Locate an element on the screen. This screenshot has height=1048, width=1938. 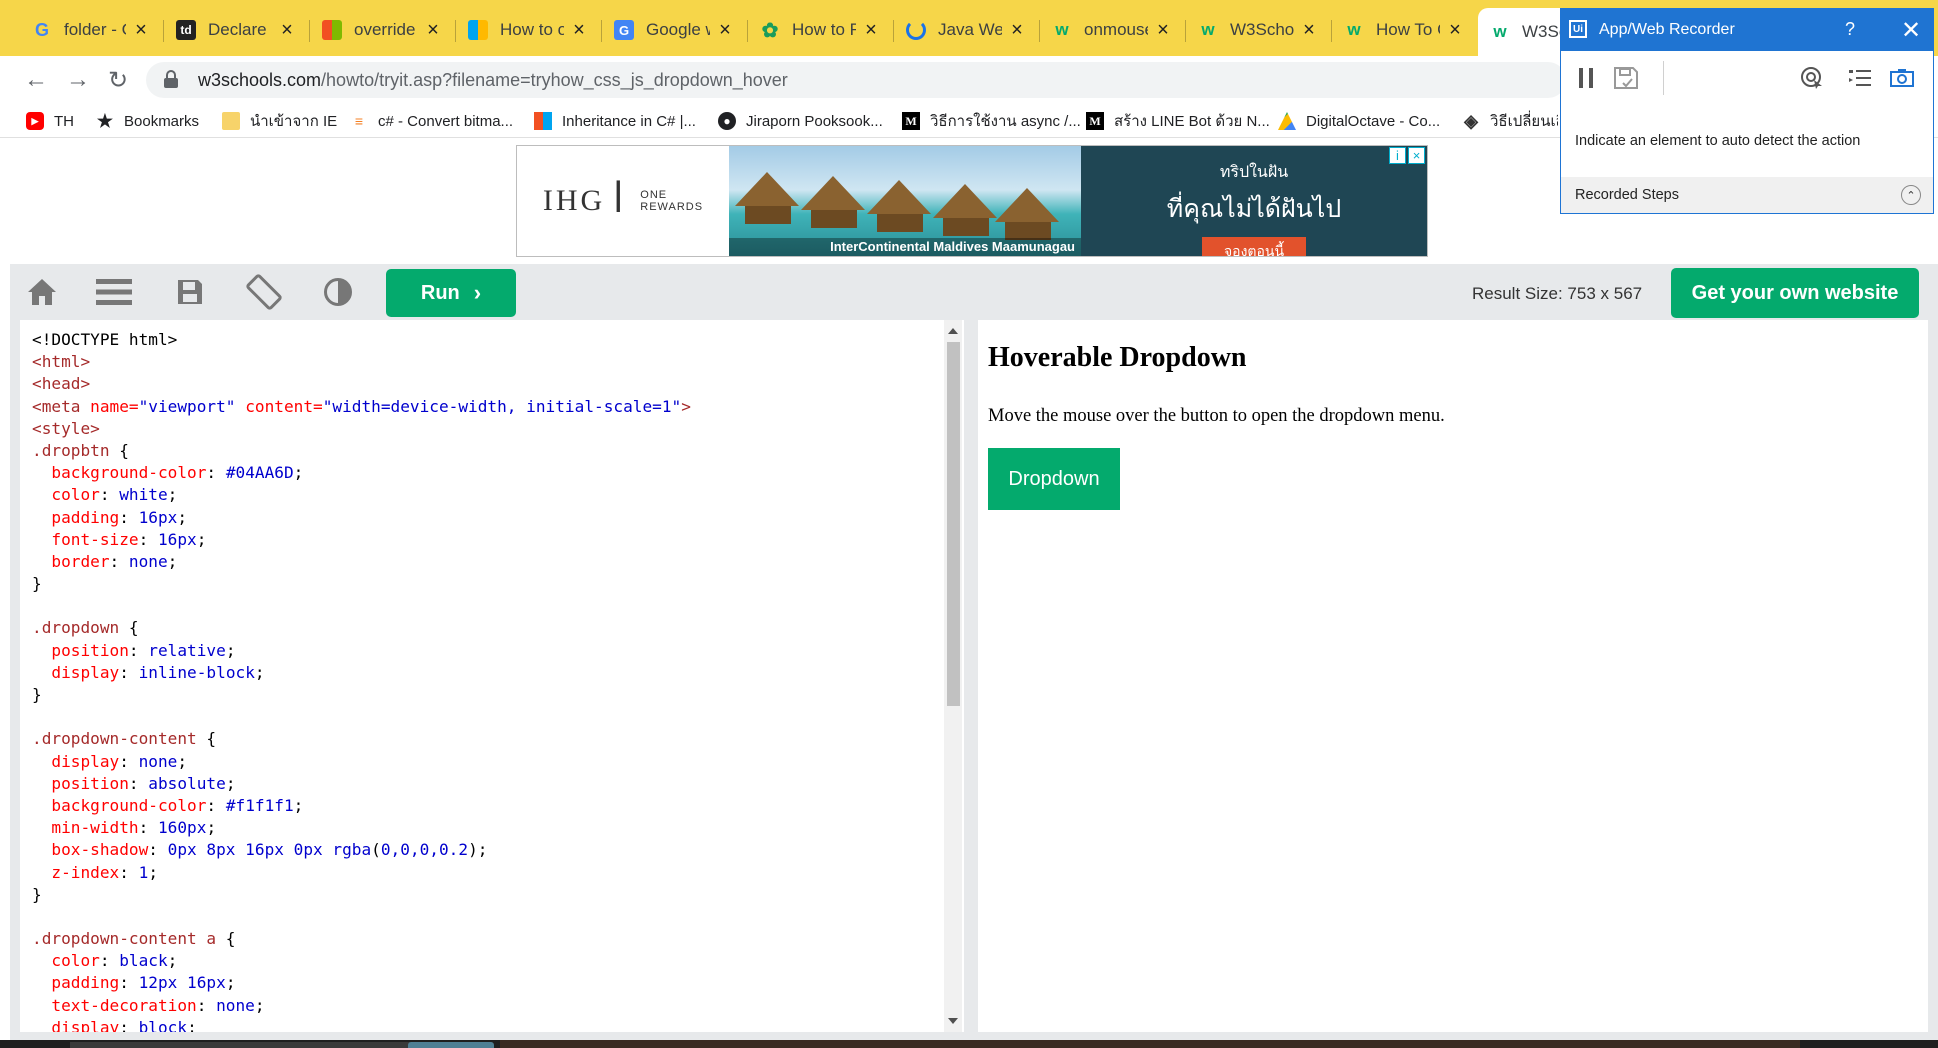
contrast-icon is located at coordinates (338, 292).